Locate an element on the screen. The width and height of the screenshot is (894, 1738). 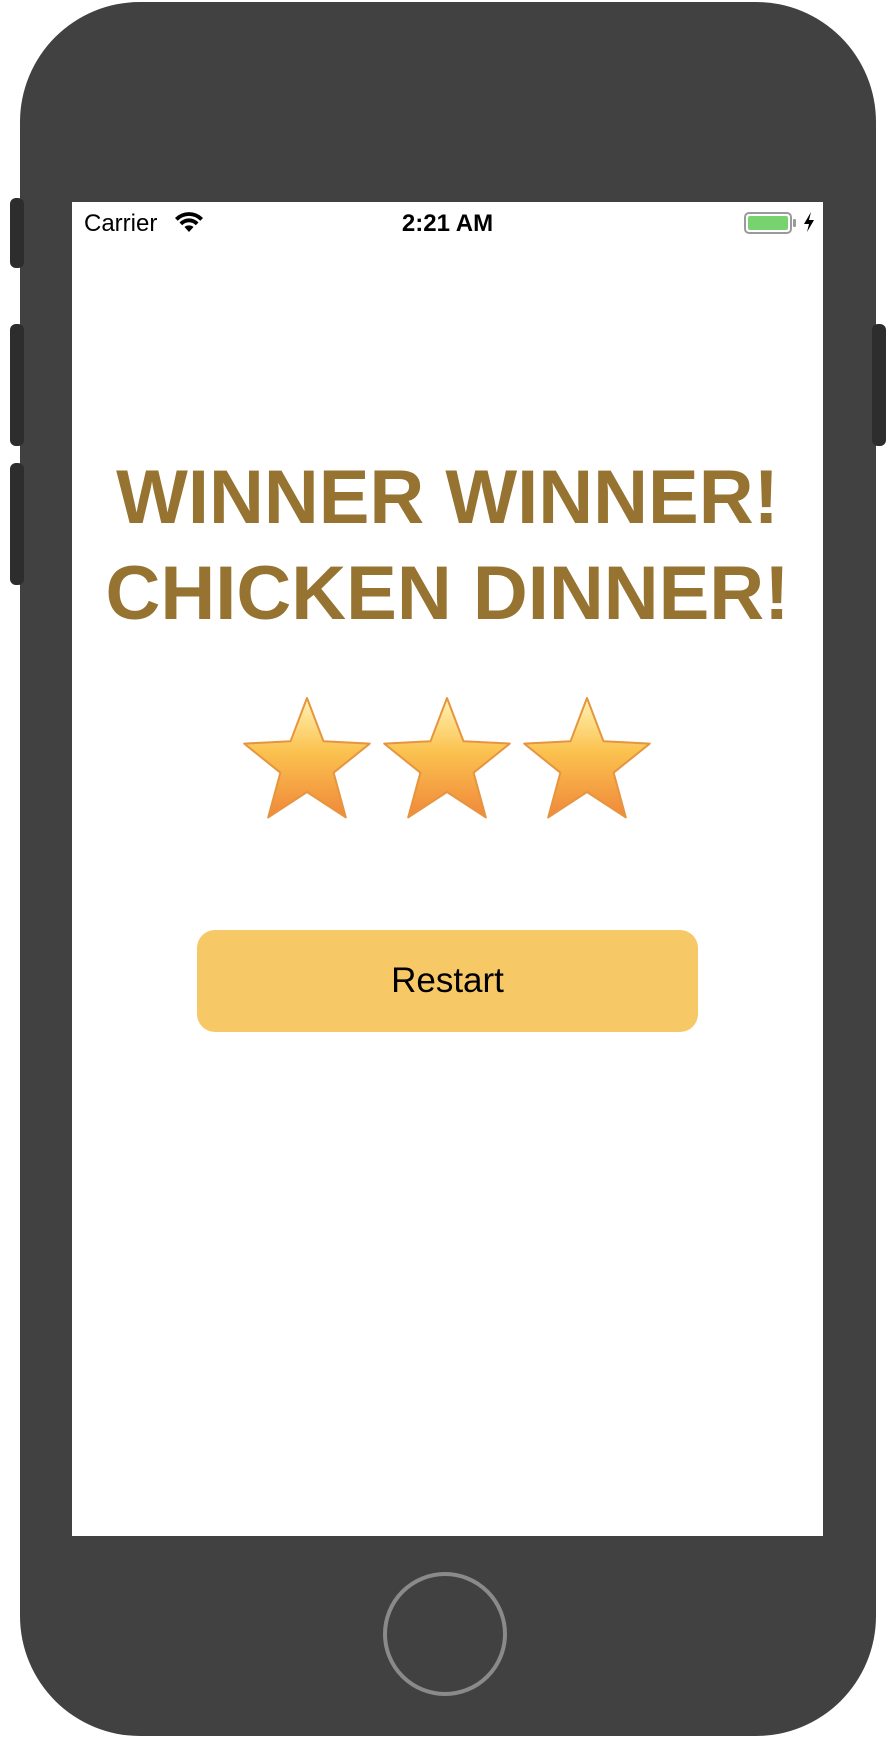
status-bar: Carrier 2:21 AM is located at coordinates (447, 222).